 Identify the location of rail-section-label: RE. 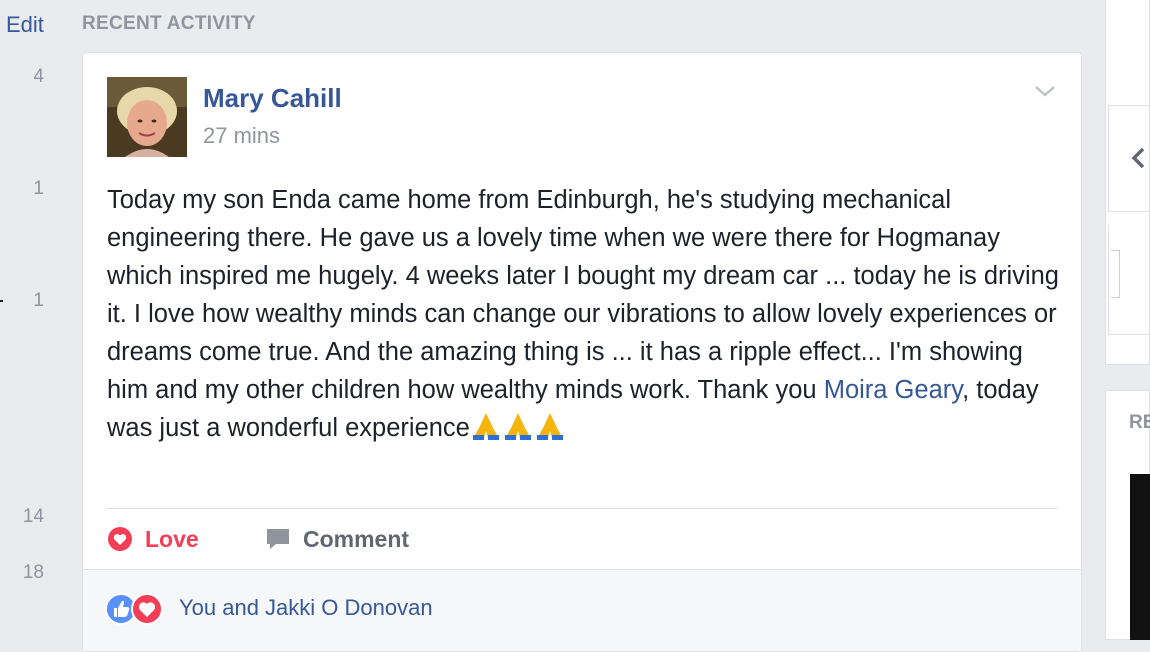
(1139, 422).